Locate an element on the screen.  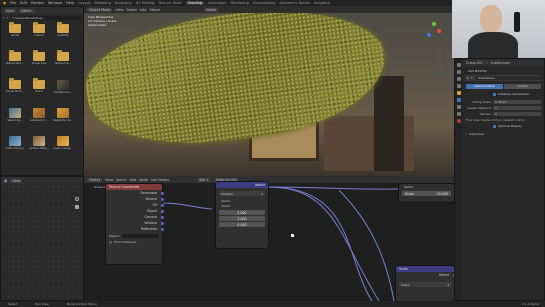
file-item: Mark-HQ.png is located at coordinates (15, 145).